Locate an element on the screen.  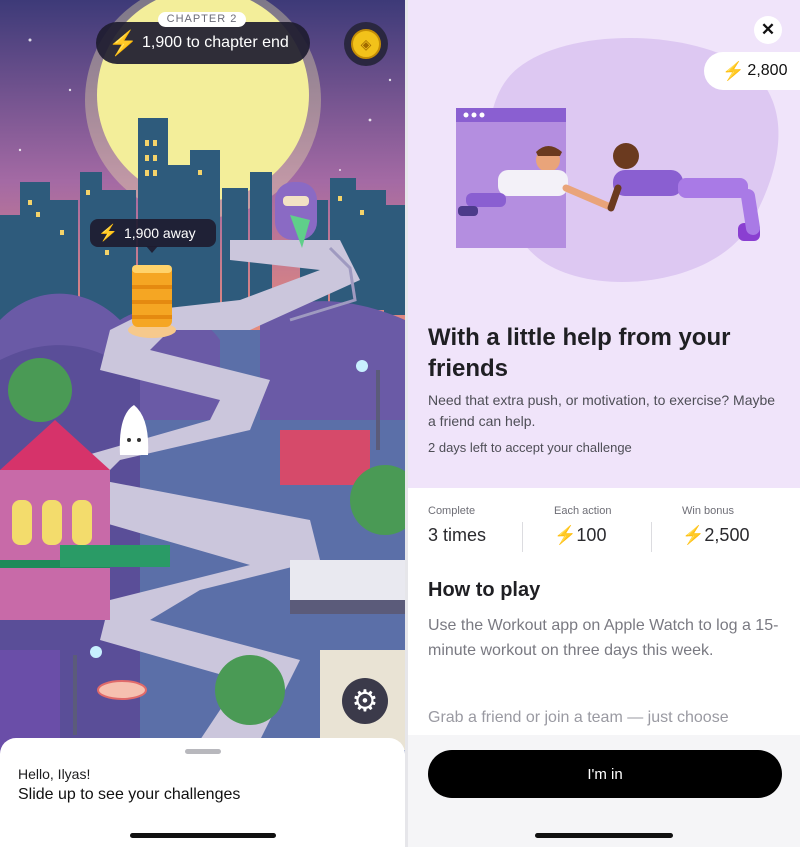
stat-complete: Complete 3 times is located at coordinates (457, 525).